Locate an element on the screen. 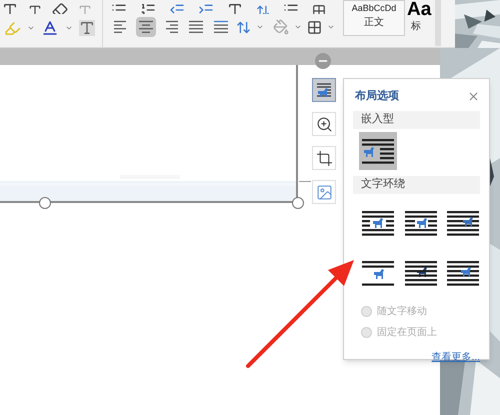 This screenshot has height=415, width=500. table-icon is located at coordinates (319, 9).